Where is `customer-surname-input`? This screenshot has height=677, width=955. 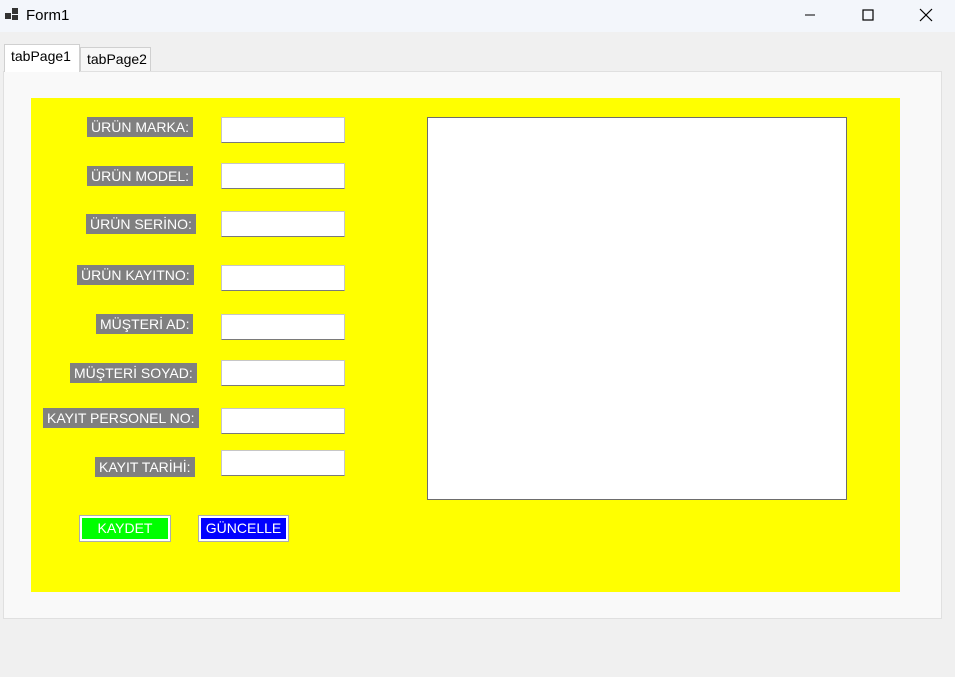
customer-surname-input is located at coordinates (283, 373).